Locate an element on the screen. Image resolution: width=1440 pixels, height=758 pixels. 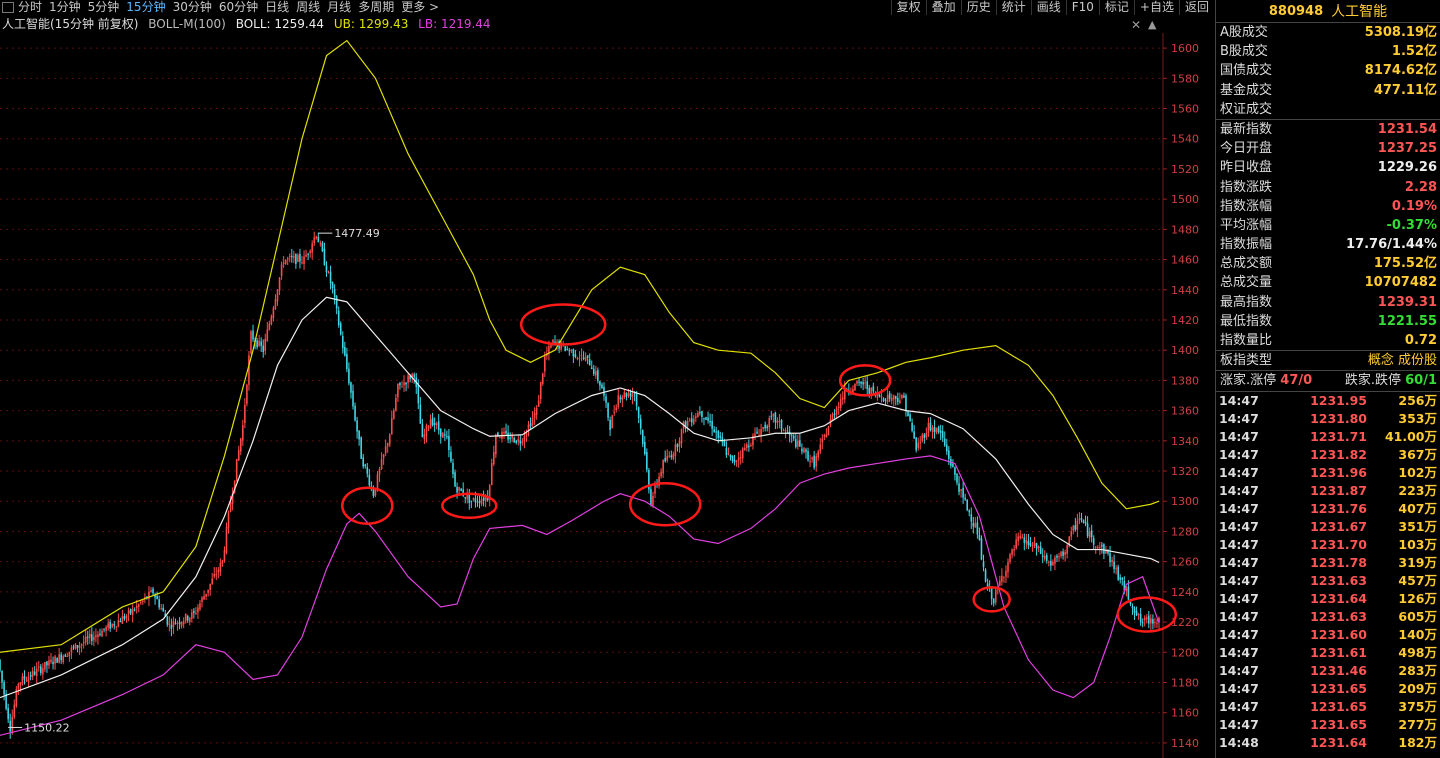
tick-t: 14:47 is located at coordinates (1239, 634).